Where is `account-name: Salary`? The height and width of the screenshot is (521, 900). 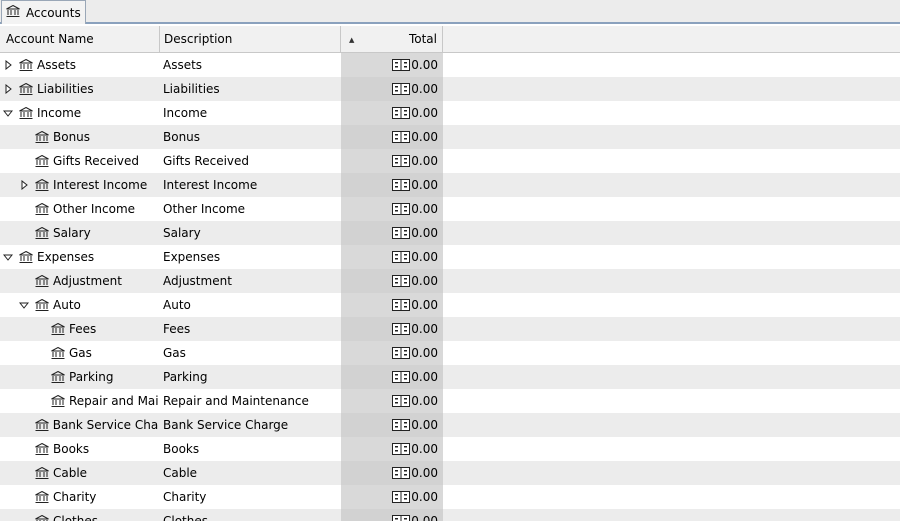
account-name: Salary is located at coordinates (72, 233).